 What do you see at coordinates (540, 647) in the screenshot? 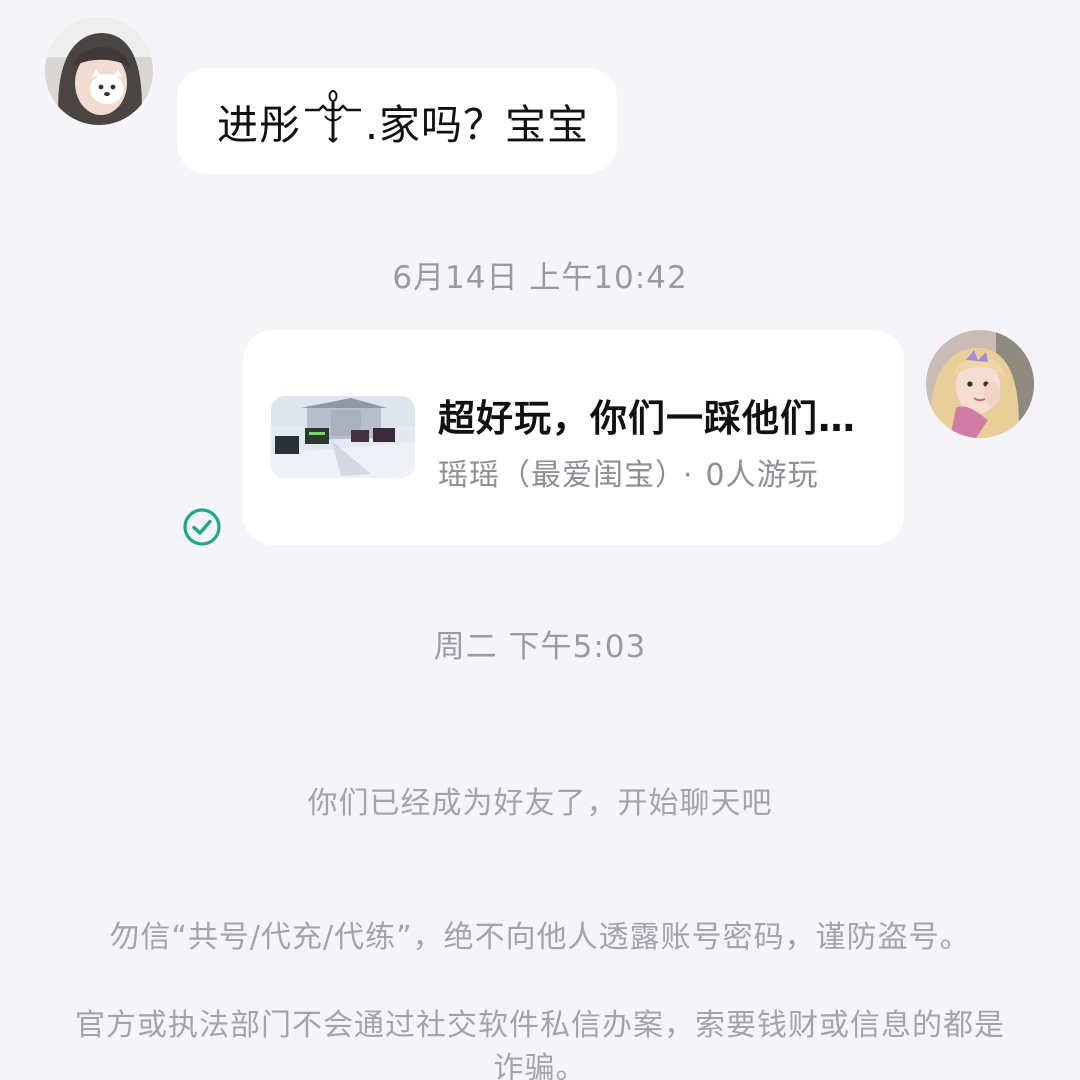
I see `timestamp: 周二 下午5:03` at bounding box center [540, 647].